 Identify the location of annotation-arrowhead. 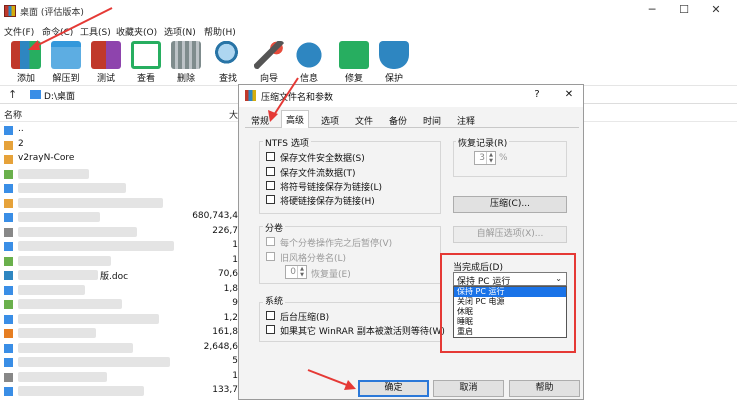
(34, 45).